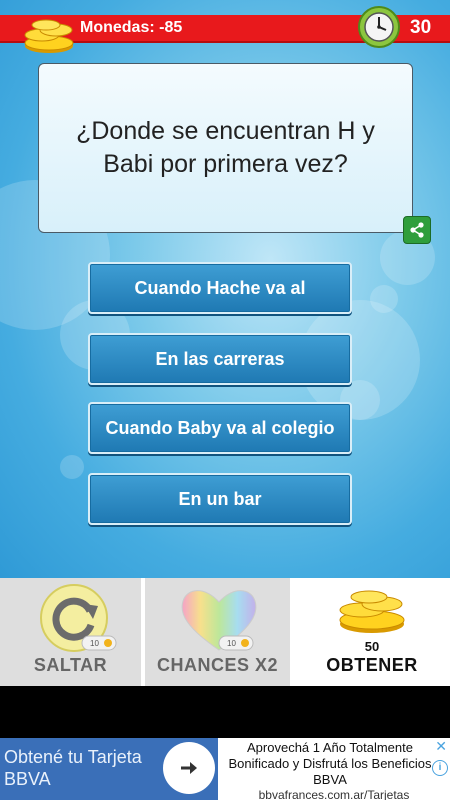 The height and width of the screenshot is (800, 450). I want to click on double-cost: 10, so click(231, 643).